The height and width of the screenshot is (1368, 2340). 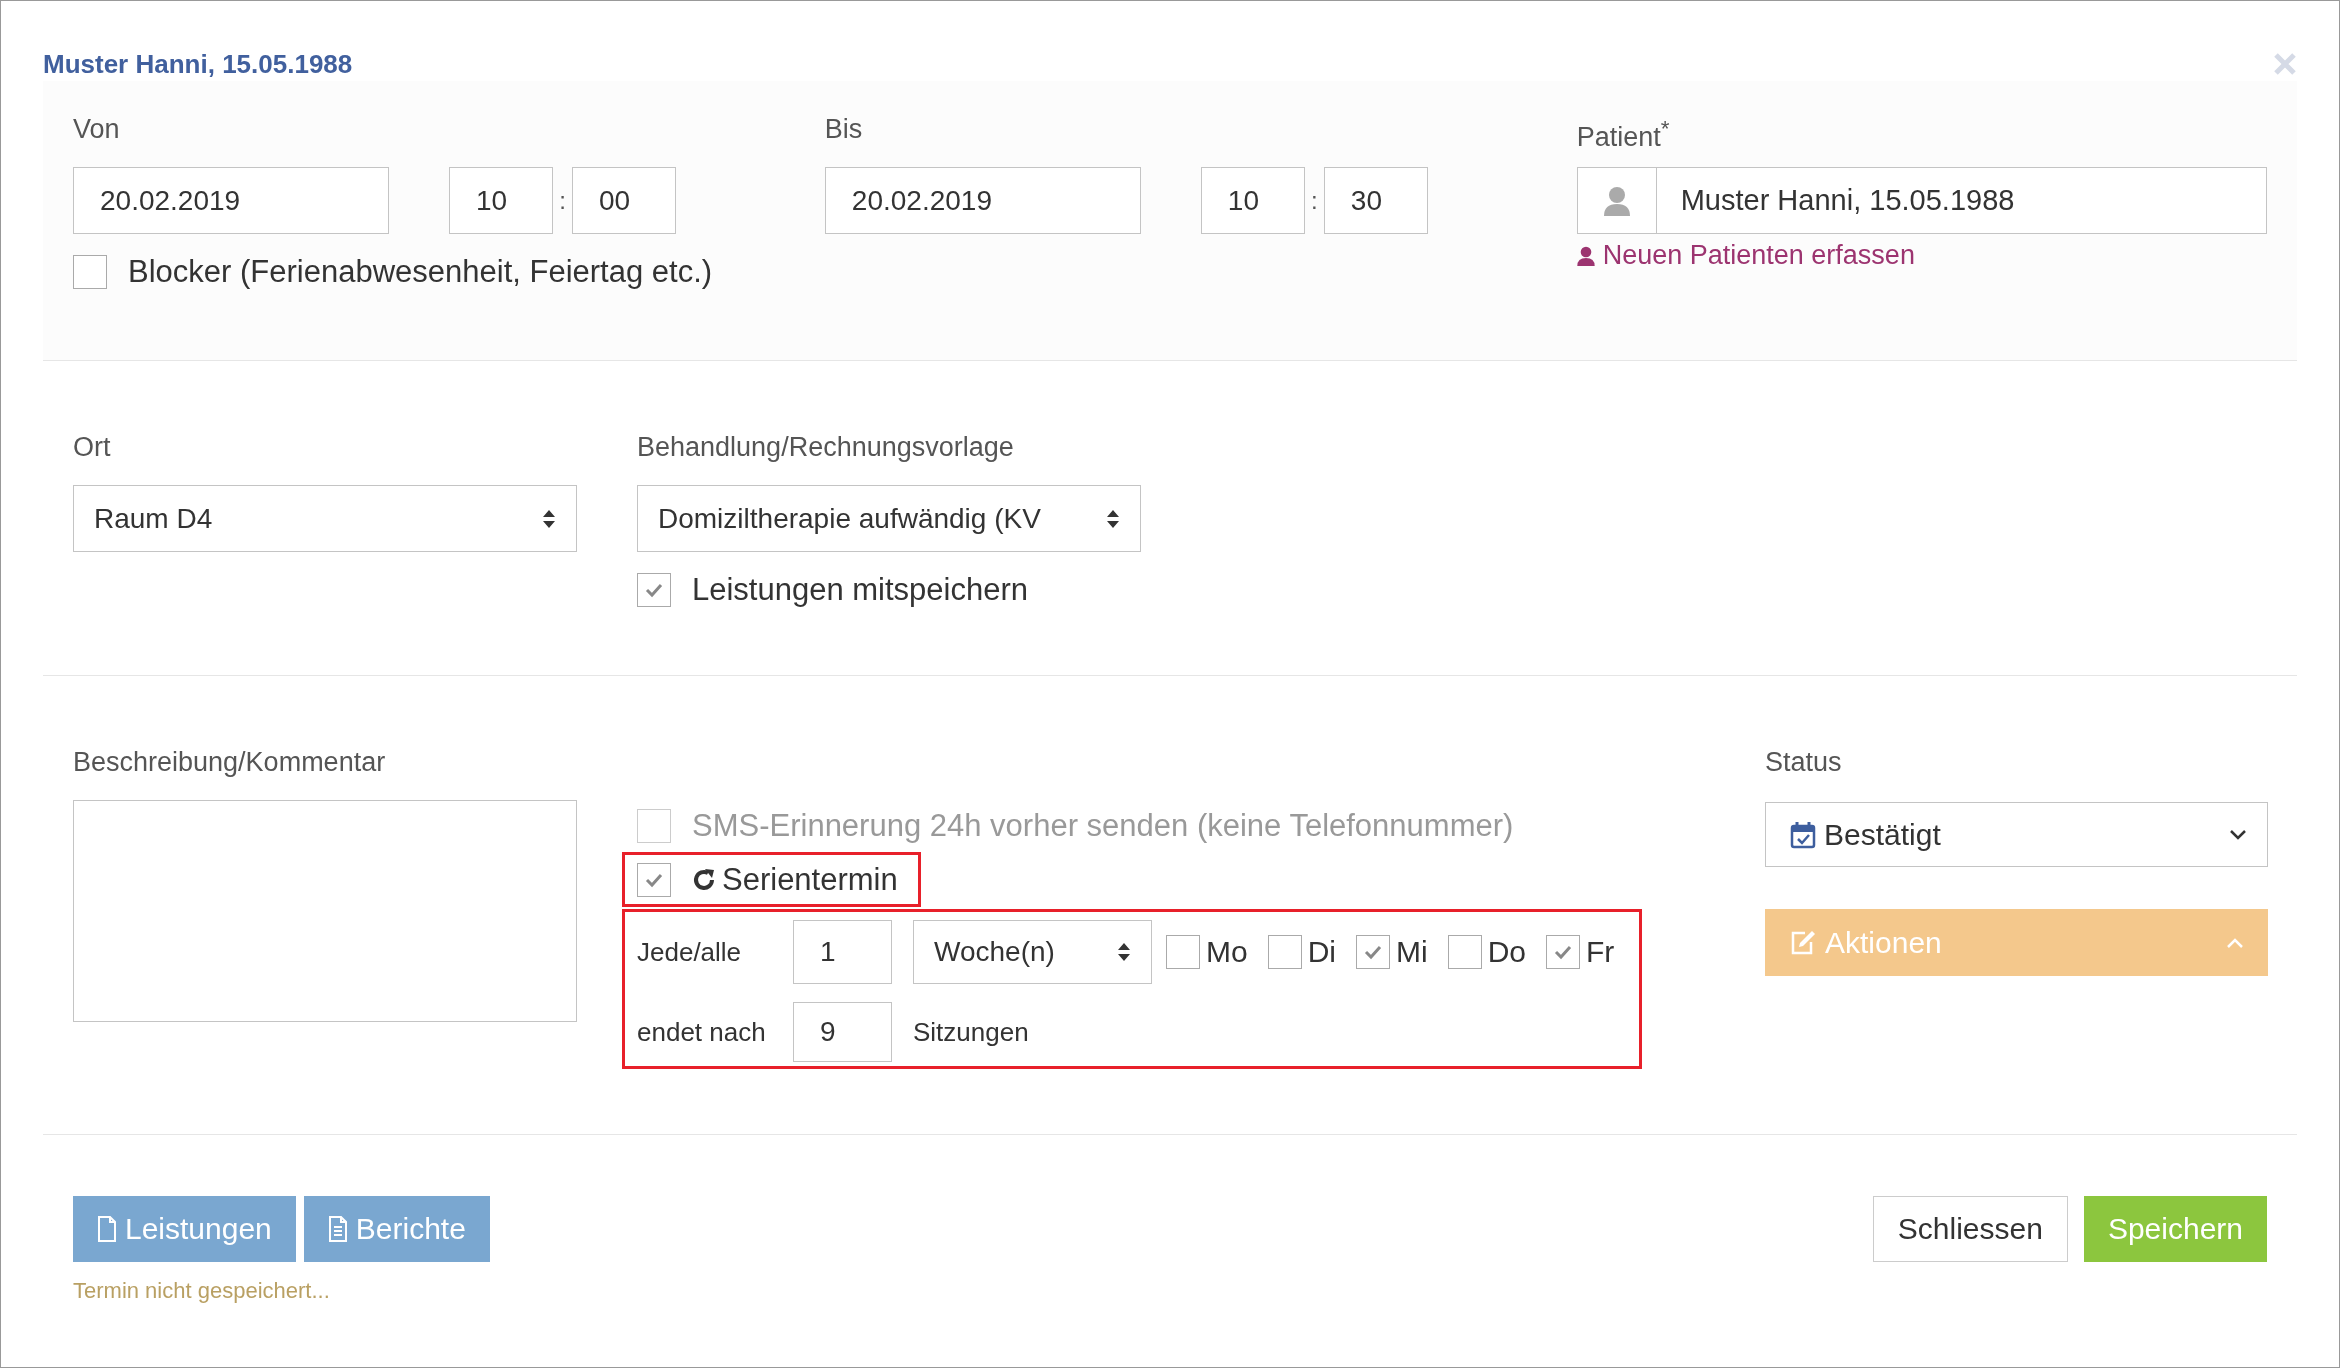 I want to click on field-label: Patient$^{*}$, so click(x=1623, y=131).